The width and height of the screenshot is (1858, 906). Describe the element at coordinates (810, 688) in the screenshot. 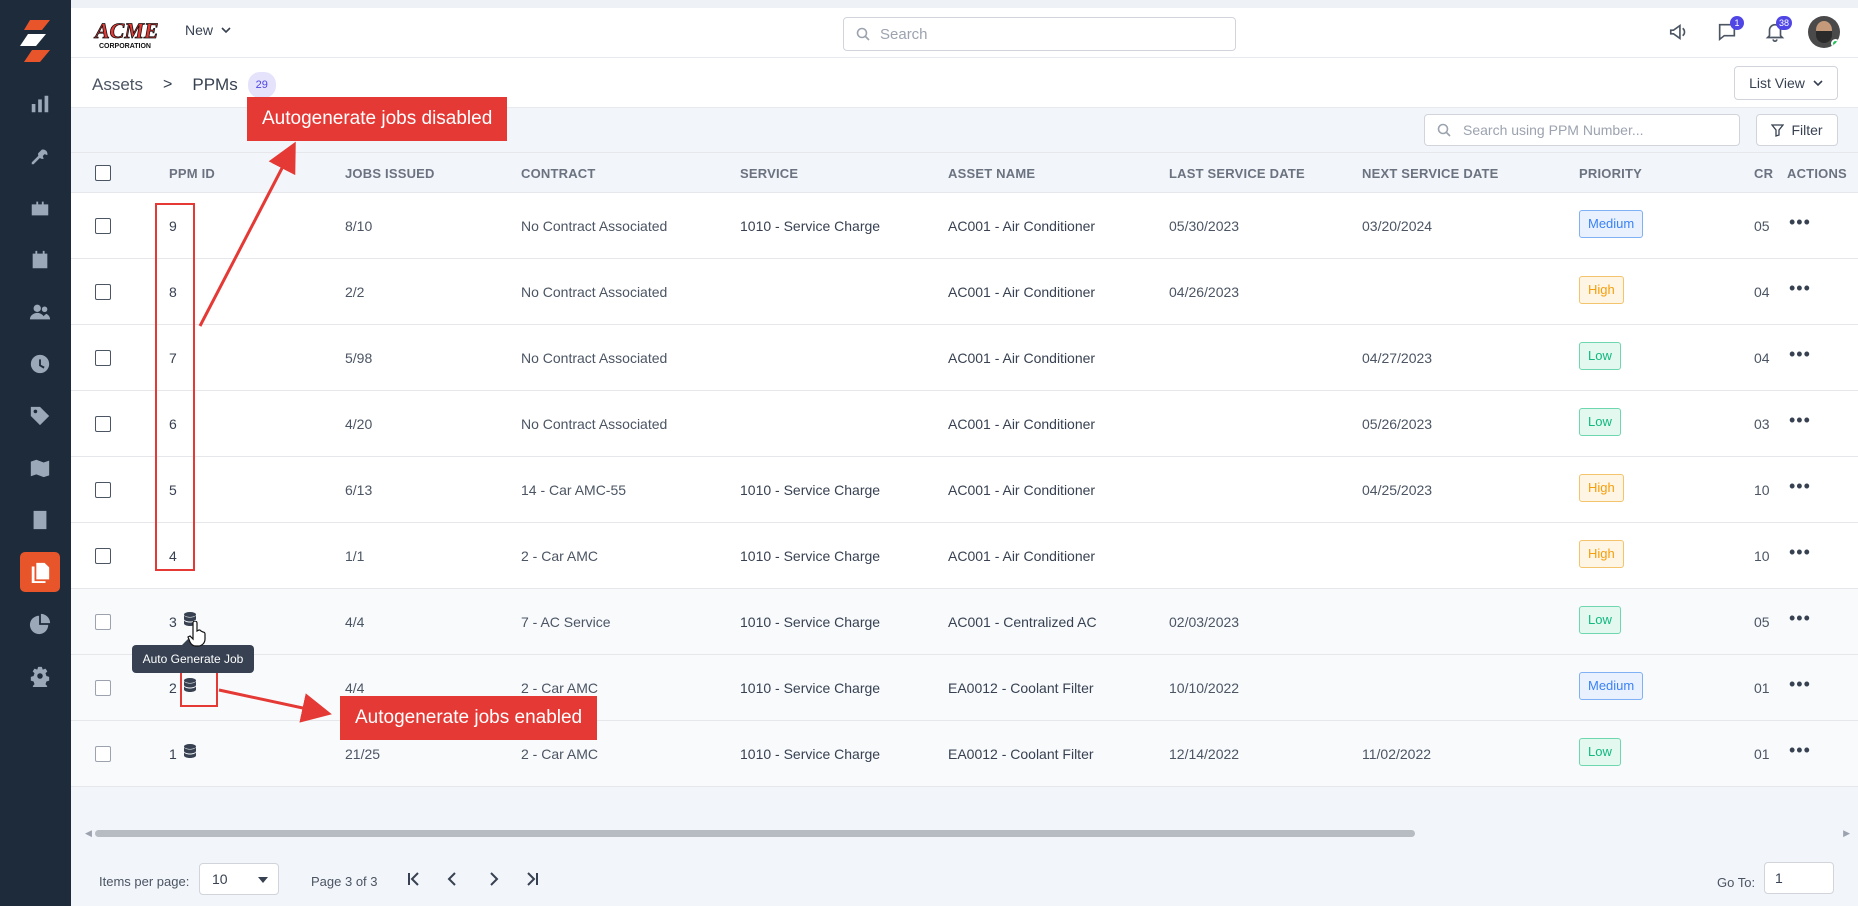

I see `service-cell: 1010 - Service Charge` at that location.